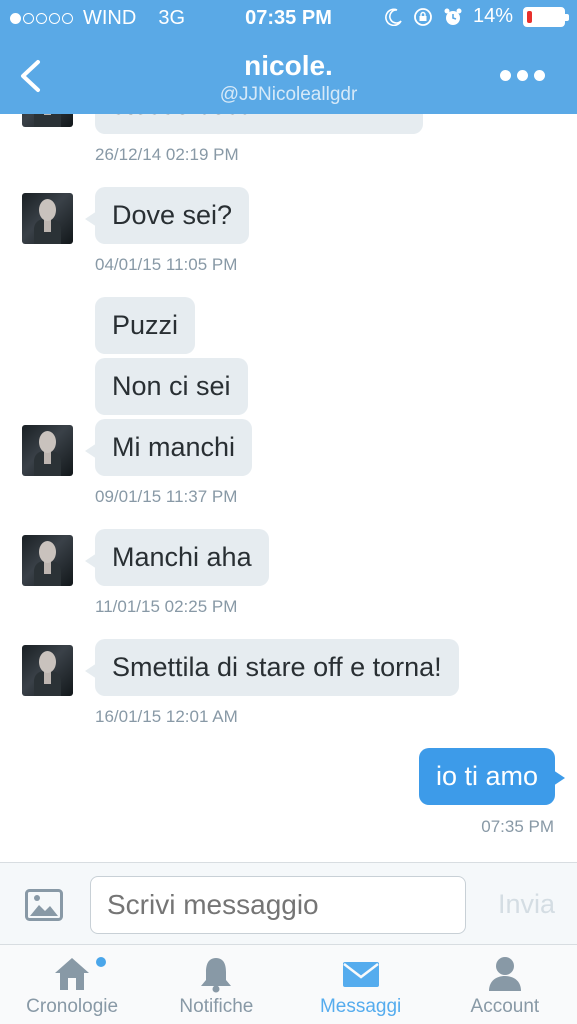  I want to click on tab-account: Account, so click(505, 984).